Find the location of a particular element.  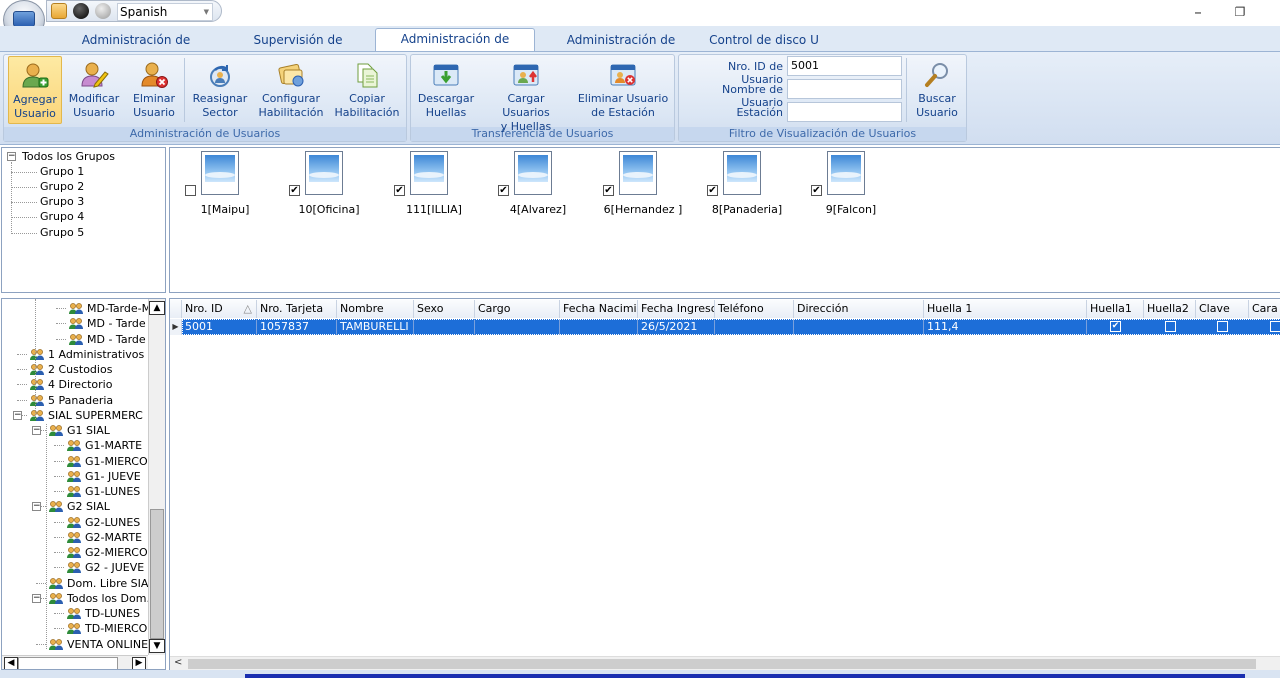

tree-group-item: Grupo 4 is located at coordinates (62, 216).